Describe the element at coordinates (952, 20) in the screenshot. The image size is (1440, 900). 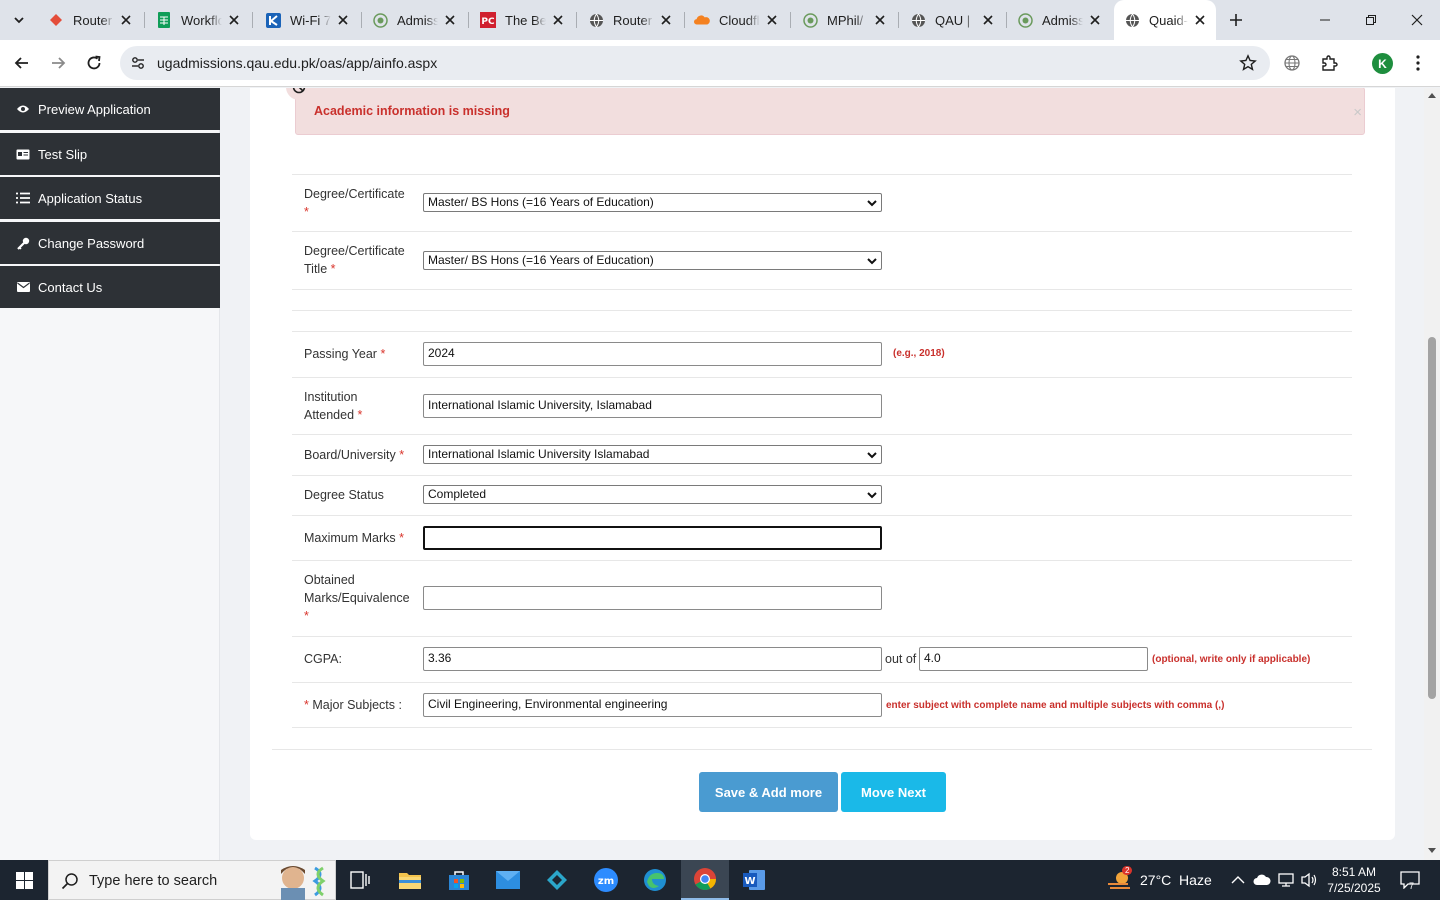
I see `browser-tab: QAU |` at that location.